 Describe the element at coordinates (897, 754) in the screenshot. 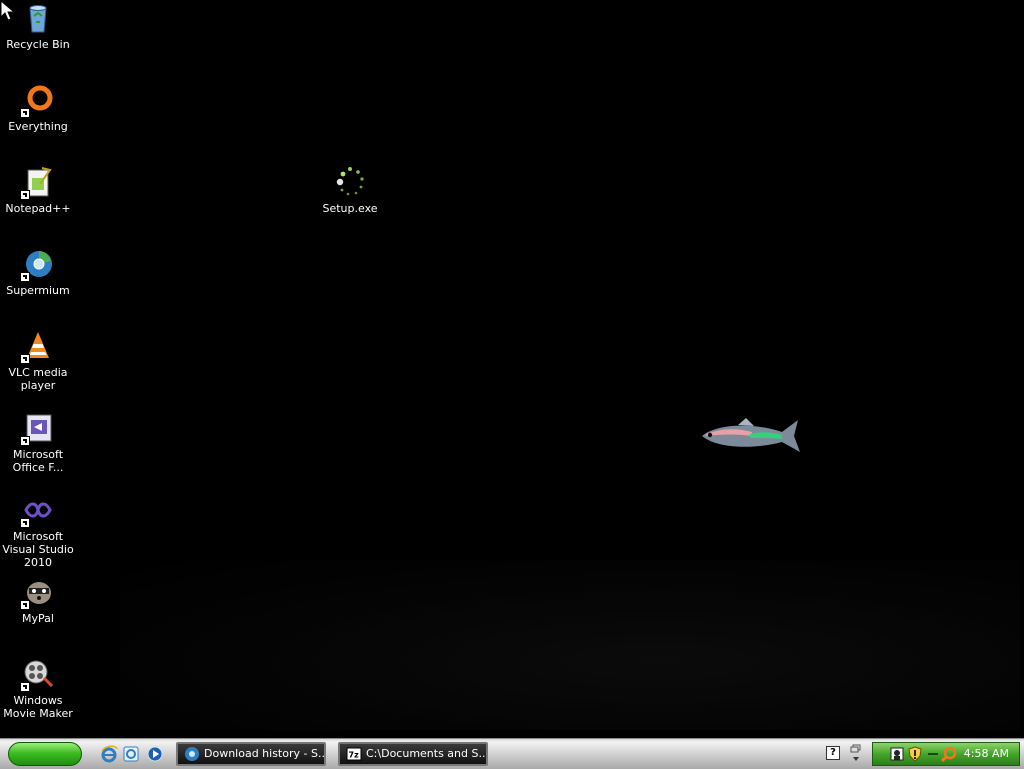

I see `network-icon` at that location.